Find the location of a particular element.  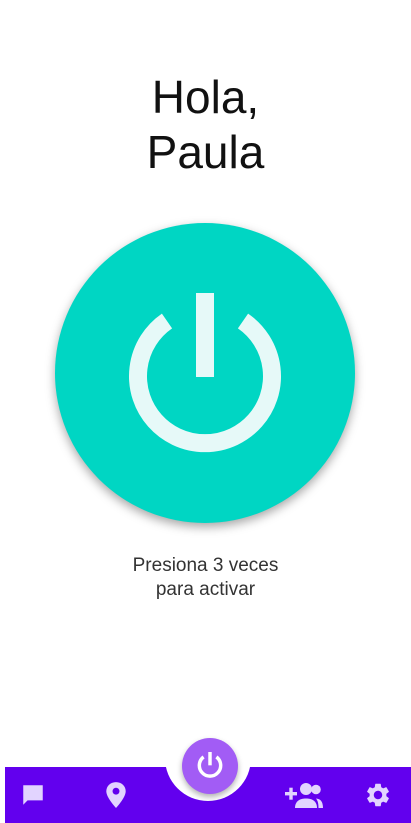

activation-hint: Presiona 3 veces para activar is located at coordinates (205, 578).